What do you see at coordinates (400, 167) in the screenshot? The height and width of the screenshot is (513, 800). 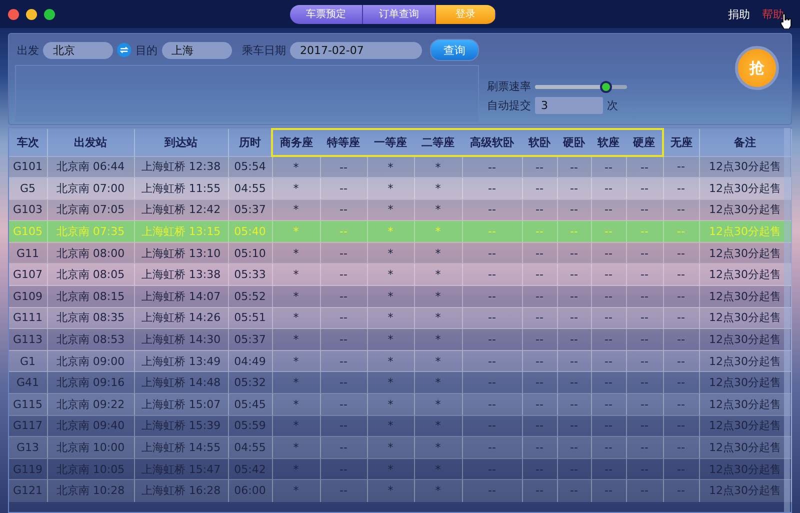 I see `table-row: G101 北京南 06:44 上海虹桥 12:38 05:54 * -- * * -- -- -- -- -- -- 12点30分起售` at bounding box center [400, 167].